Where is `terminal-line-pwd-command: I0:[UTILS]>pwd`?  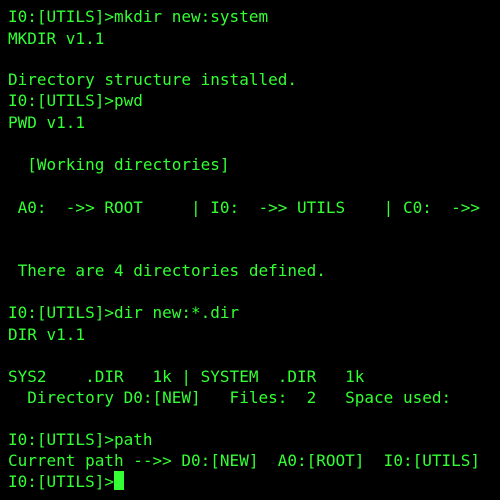 terminal-line-pwd-command: I0:[UTILS]>pwd is located at coordinates (75, 100).